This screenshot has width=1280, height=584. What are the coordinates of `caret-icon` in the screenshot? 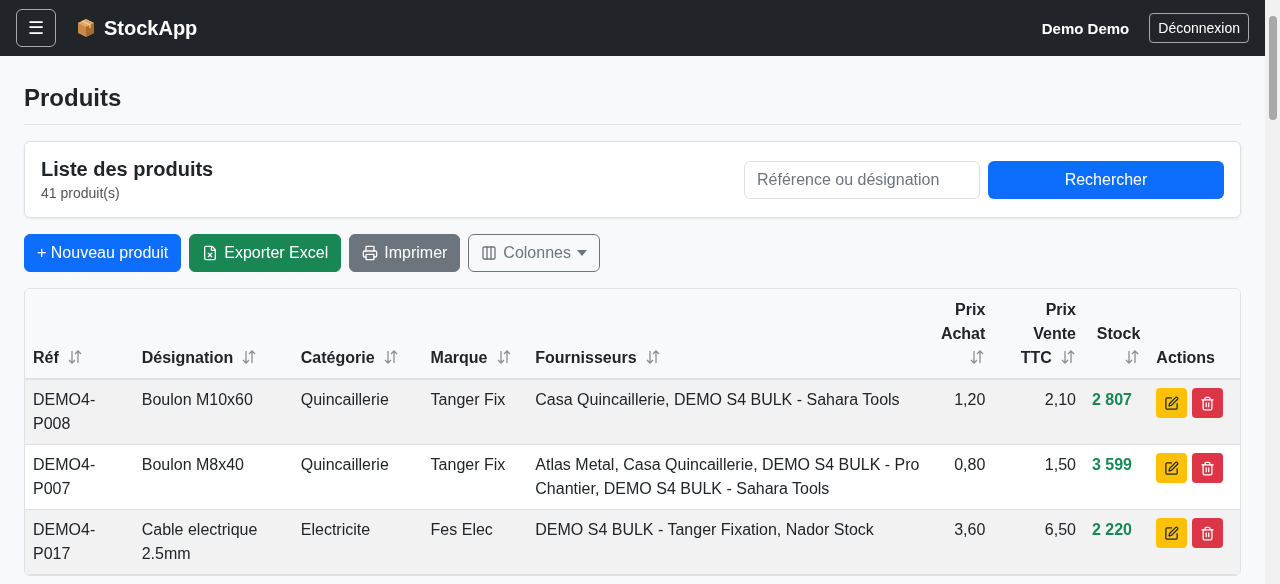 It's located at (581, 253).